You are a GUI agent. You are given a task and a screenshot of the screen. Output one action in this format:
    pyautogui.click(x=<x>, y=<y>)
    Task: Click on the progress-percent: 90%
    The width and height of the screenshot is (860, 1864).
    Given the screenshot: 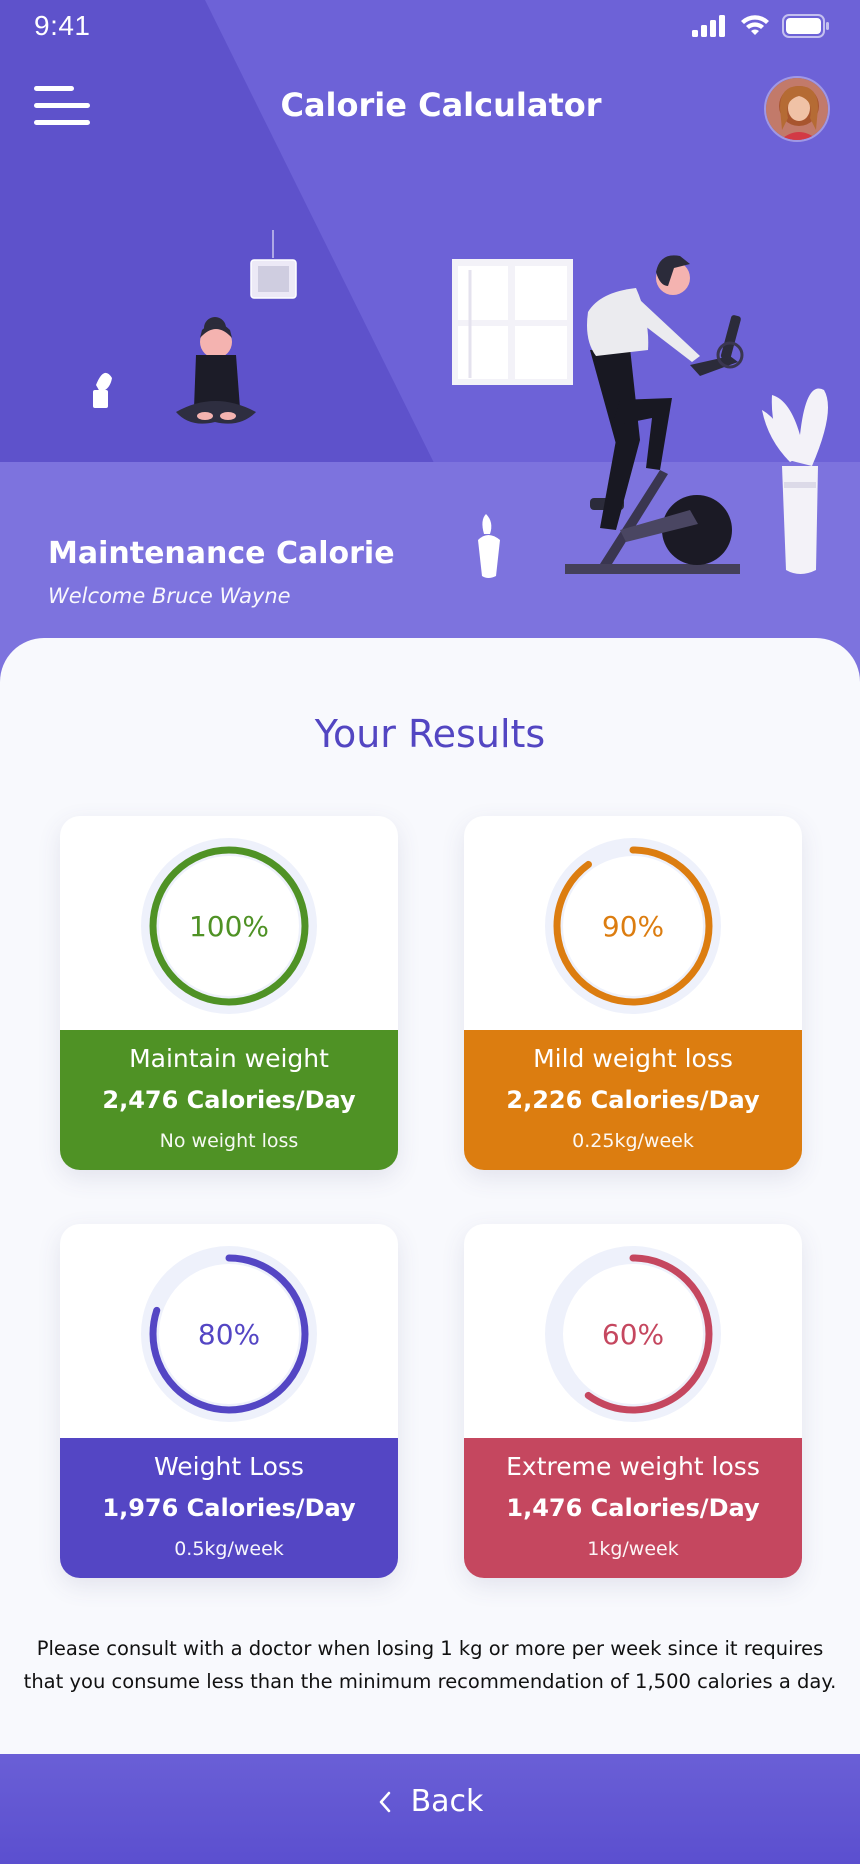 What is the action you would take?
    pyautogui.click(x=633, y=926)
    